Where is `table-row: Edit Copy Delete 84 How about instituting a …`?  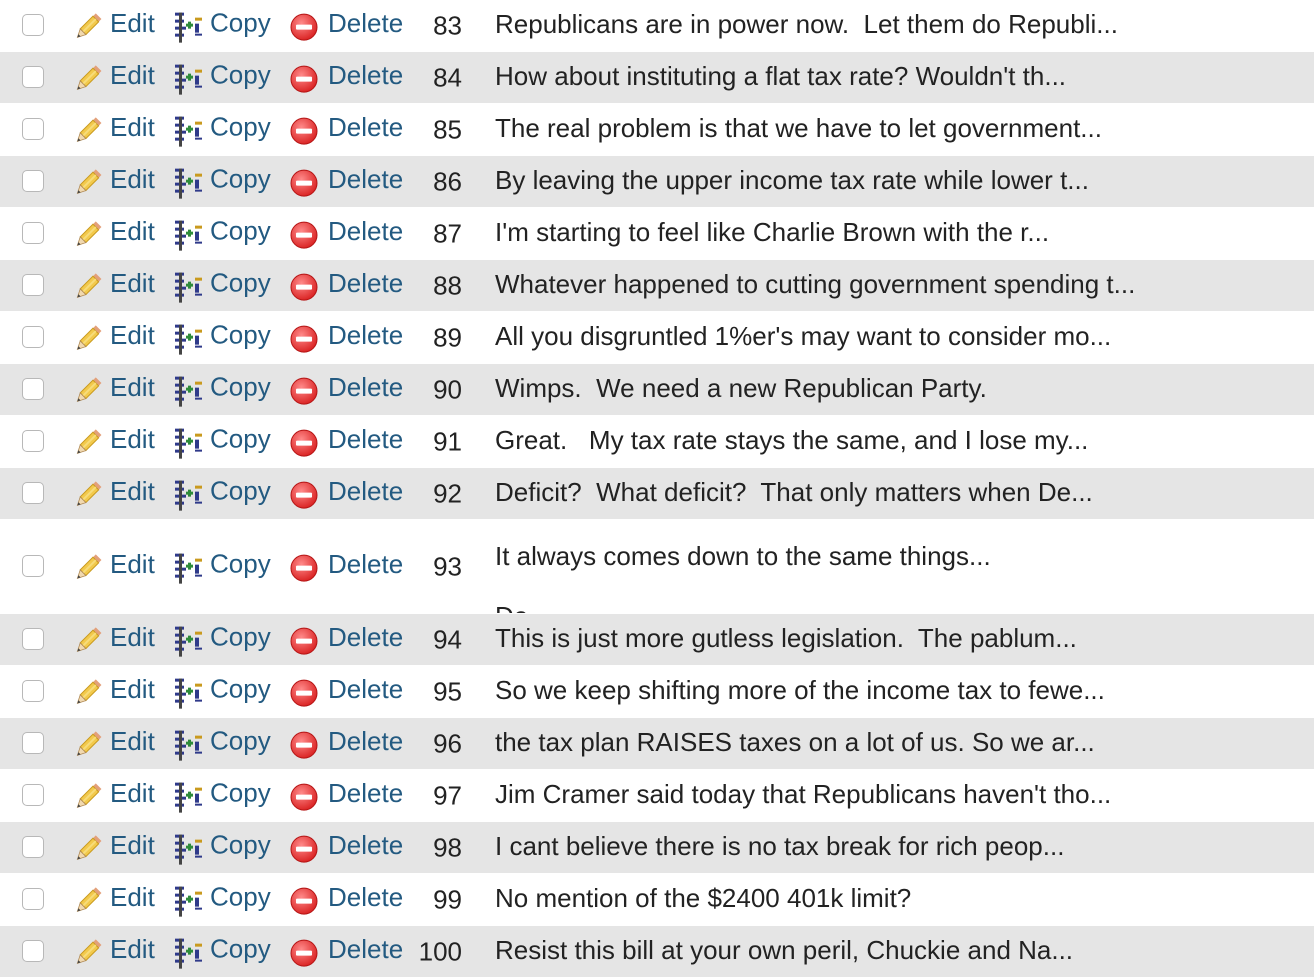
table-row: Edit Copy Delete 84 How about instituting a … is located at coordinates (657, 78).